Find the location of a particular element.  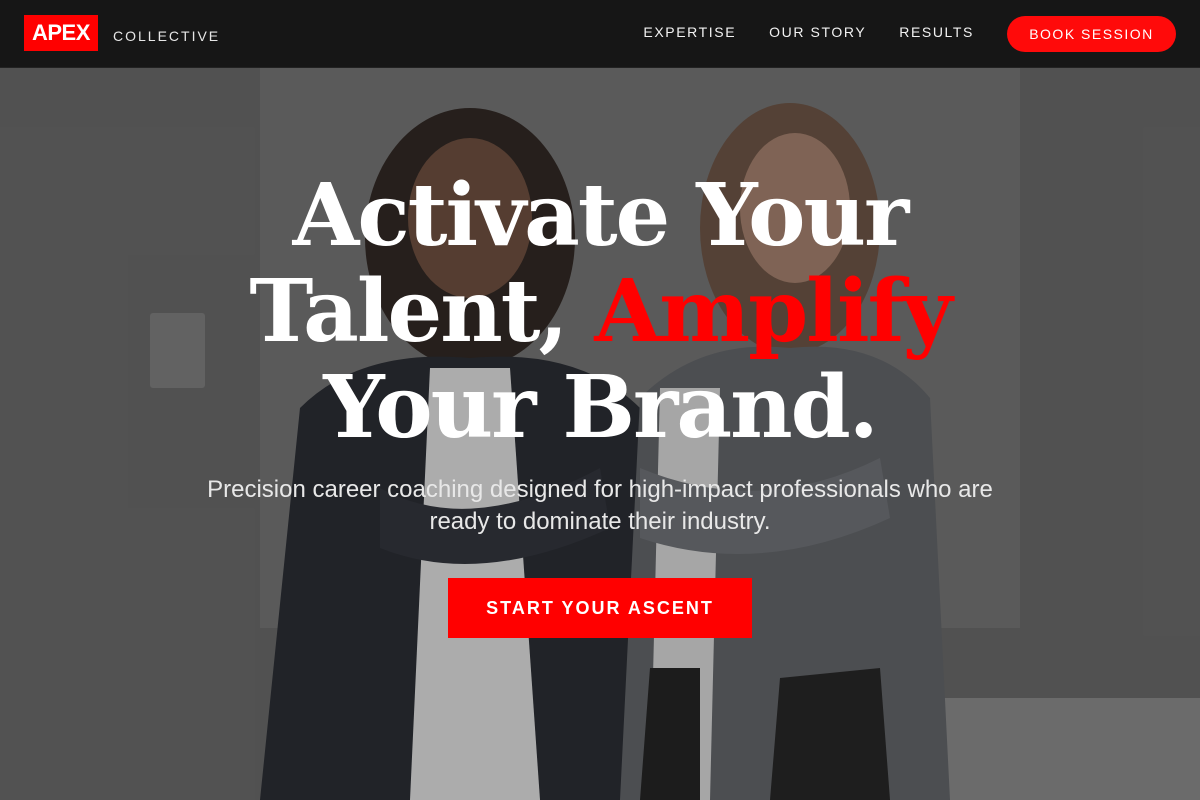

headline-line-2-start: Talent, is located at coordinates (408, 311).